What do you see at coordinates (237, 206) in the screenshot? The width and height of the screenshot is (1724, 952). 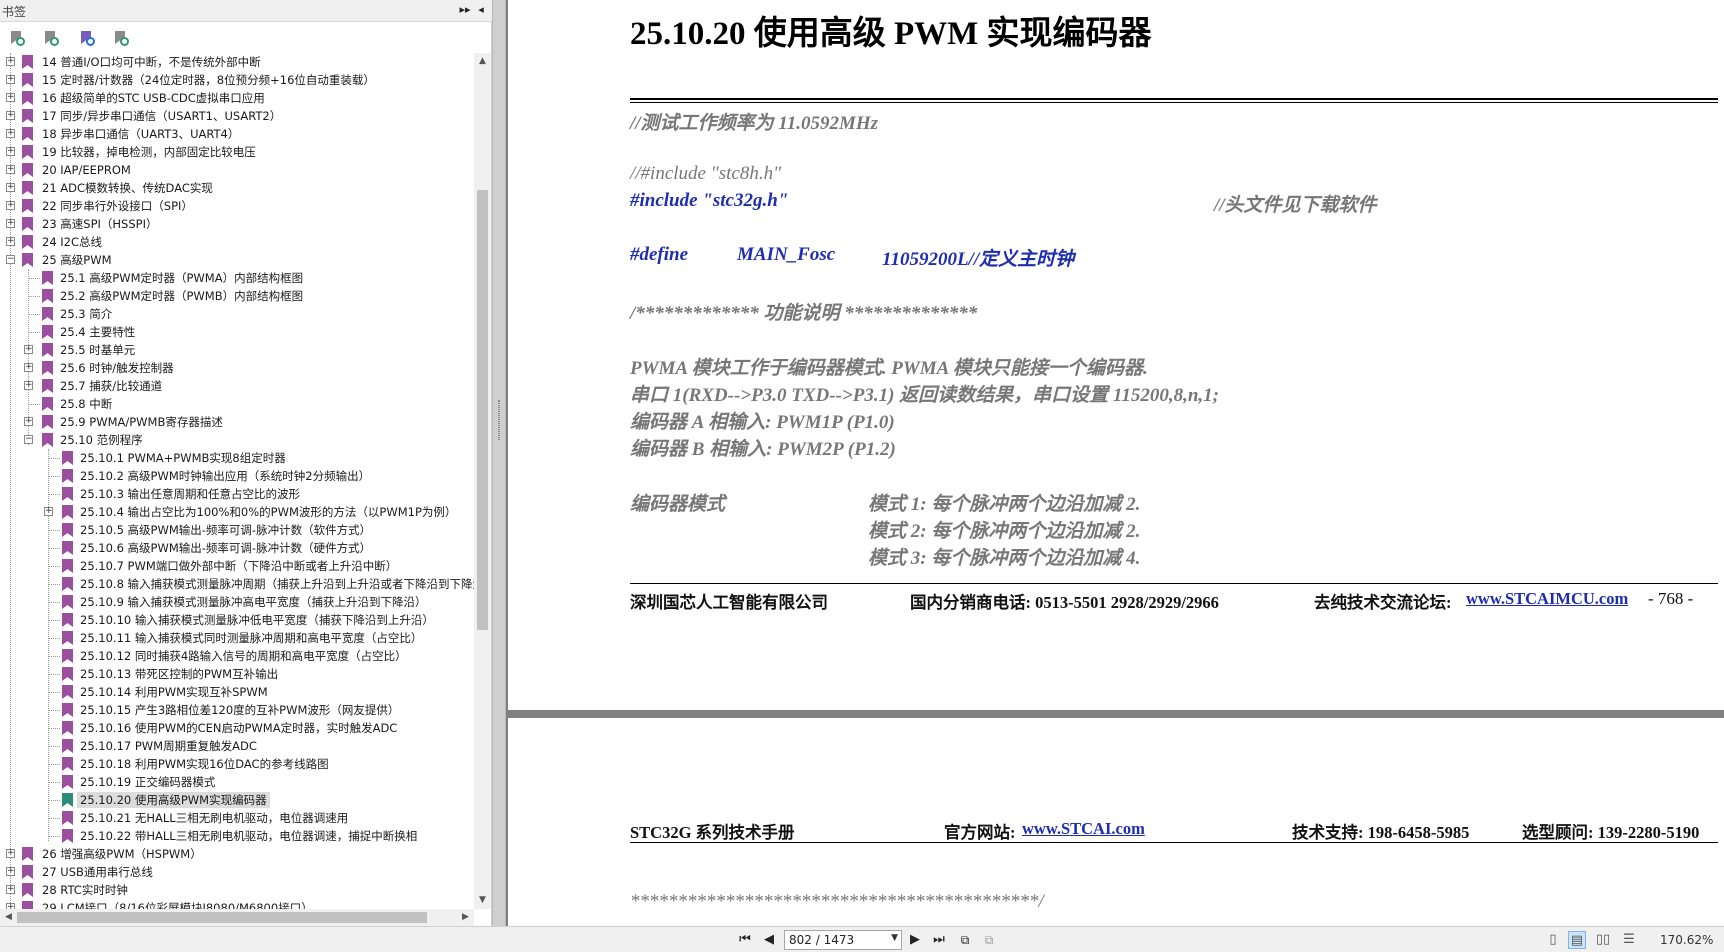 I see `bookmark-item: +22 同步串行外设接口（SPI）` at bounding box center [237, 206].